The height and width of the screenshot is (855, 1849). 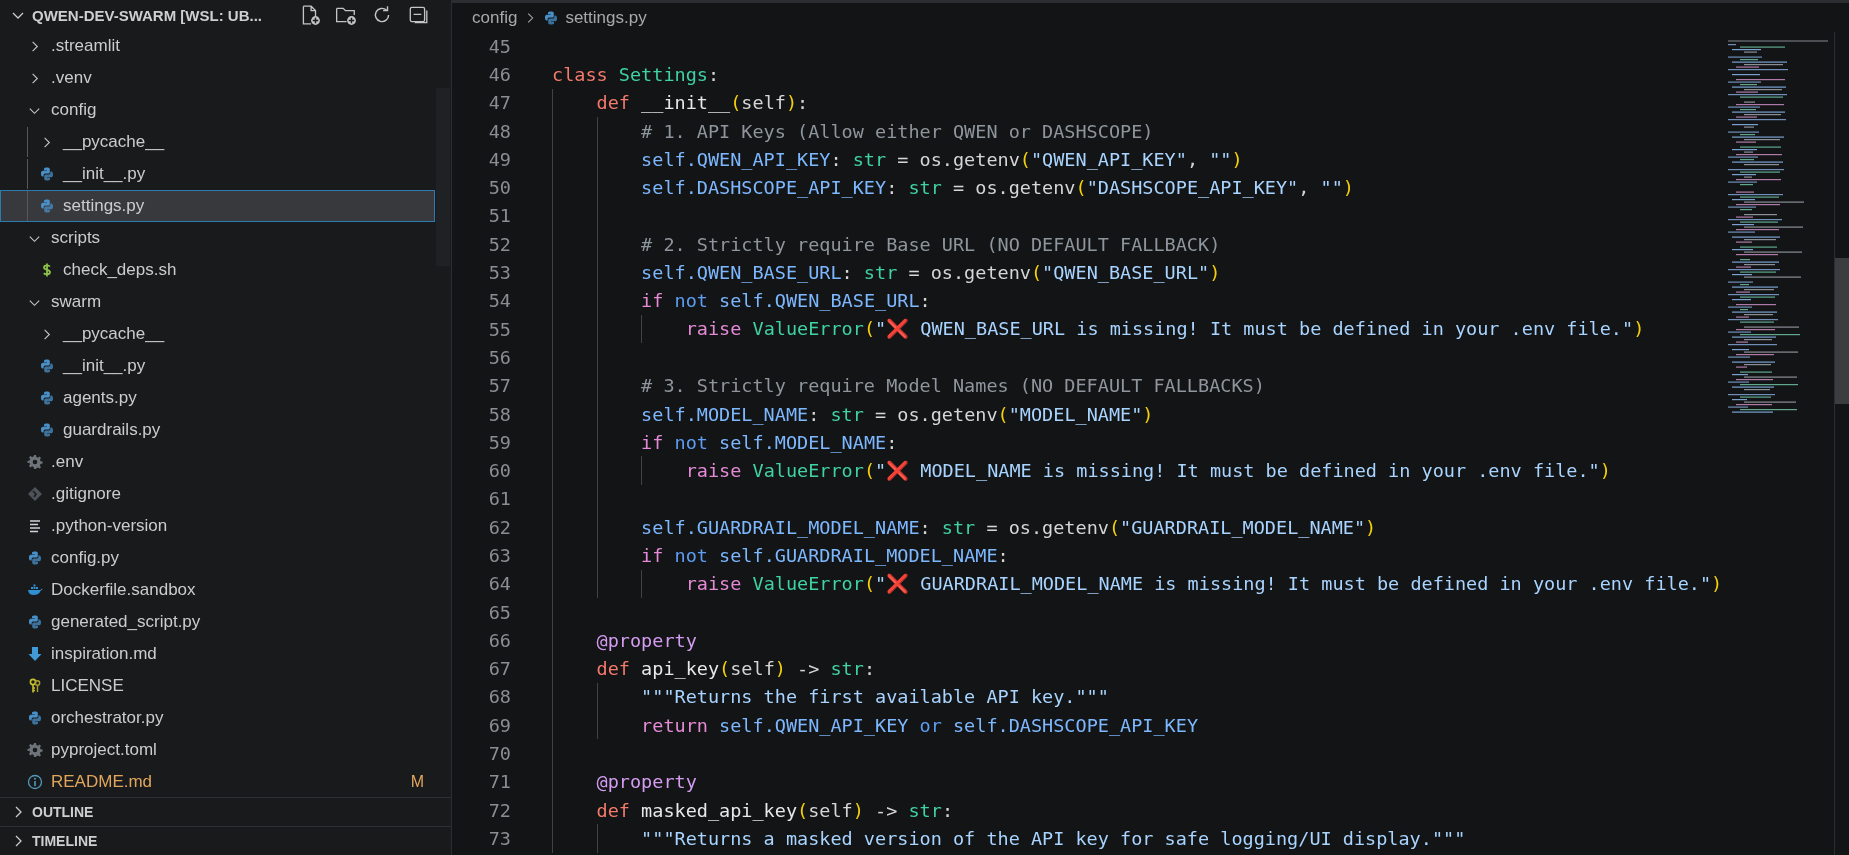 I want to click on panel-header: TIMELINE, so click(x=225, y=840).